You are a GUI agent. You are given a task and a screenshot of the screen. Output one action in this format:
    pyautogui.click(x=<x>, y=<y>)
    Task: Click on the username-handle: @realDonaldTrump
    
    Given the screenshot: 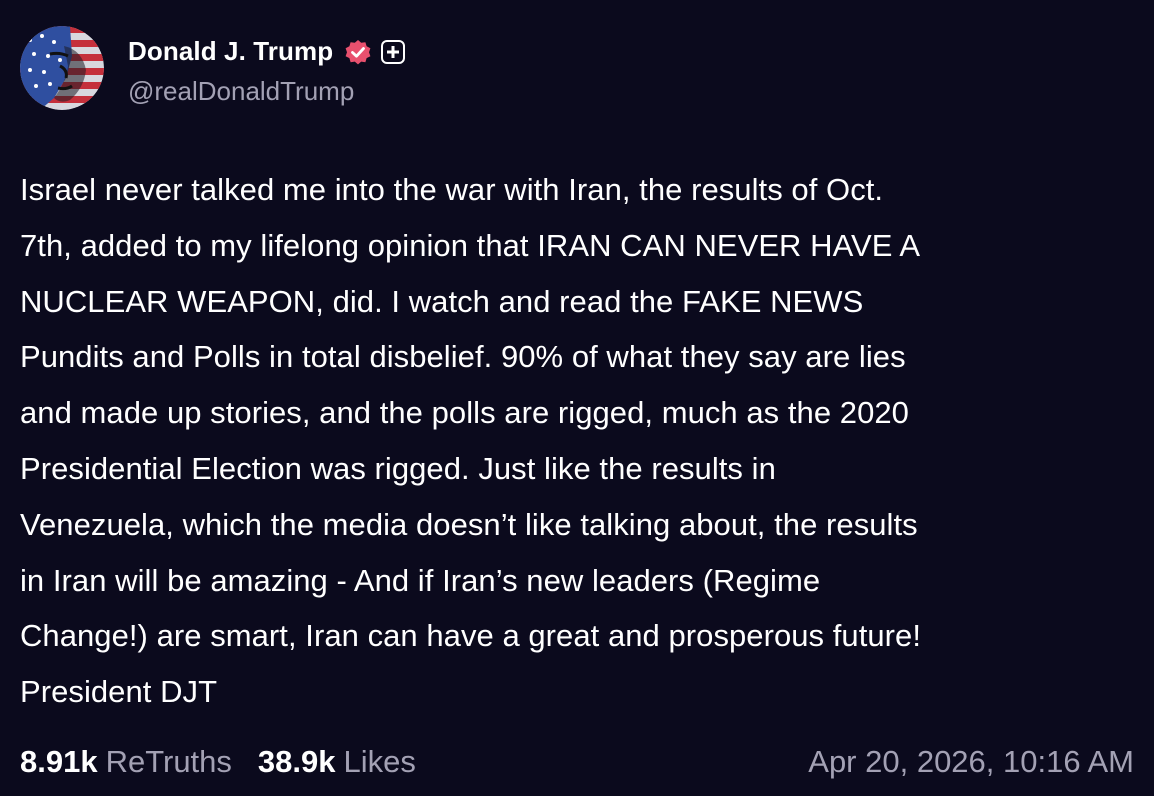 What is the action you would take?
    pyautogui.click(x=266, y=91)
    